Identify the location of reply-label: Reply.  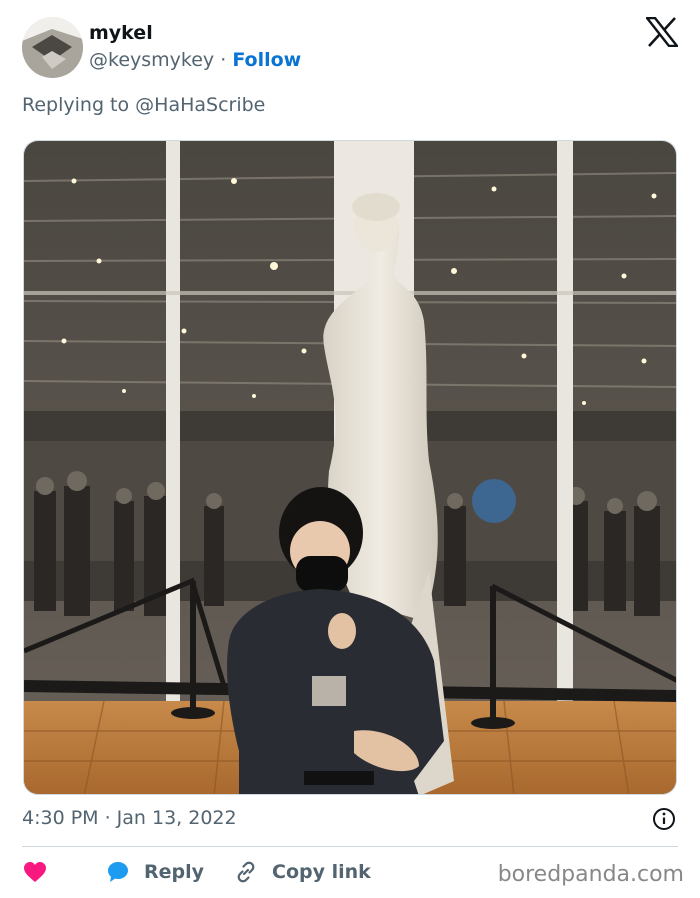
(174, 872).